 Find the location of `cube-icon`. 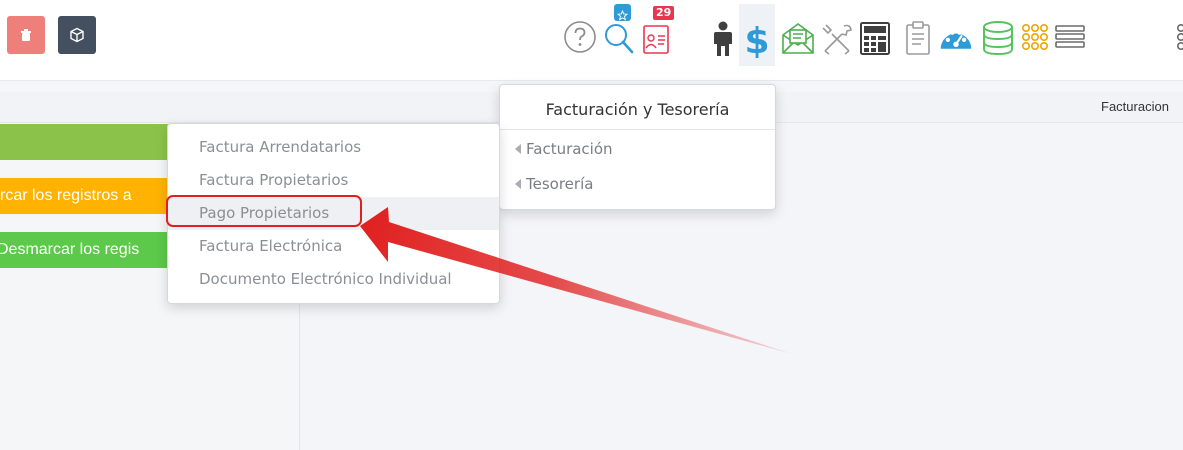

cube-icon is located at coordinates (77, 35).